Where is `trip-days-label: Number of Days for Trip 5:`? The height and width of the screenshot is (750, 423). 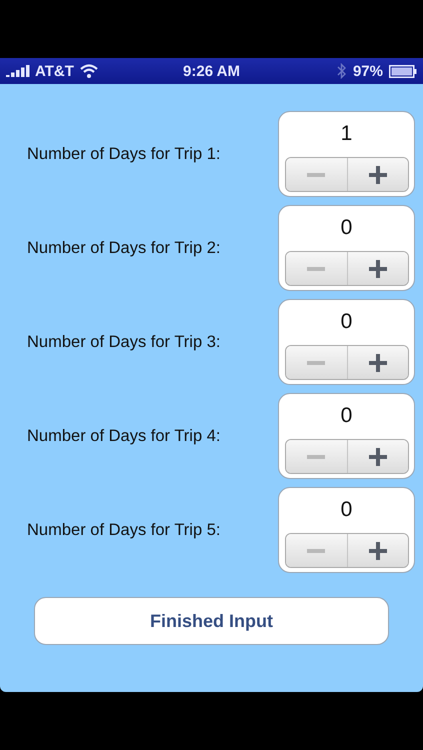 trip-days-label: Number of Days for Trip 5: is located at coordinates (124, 530).